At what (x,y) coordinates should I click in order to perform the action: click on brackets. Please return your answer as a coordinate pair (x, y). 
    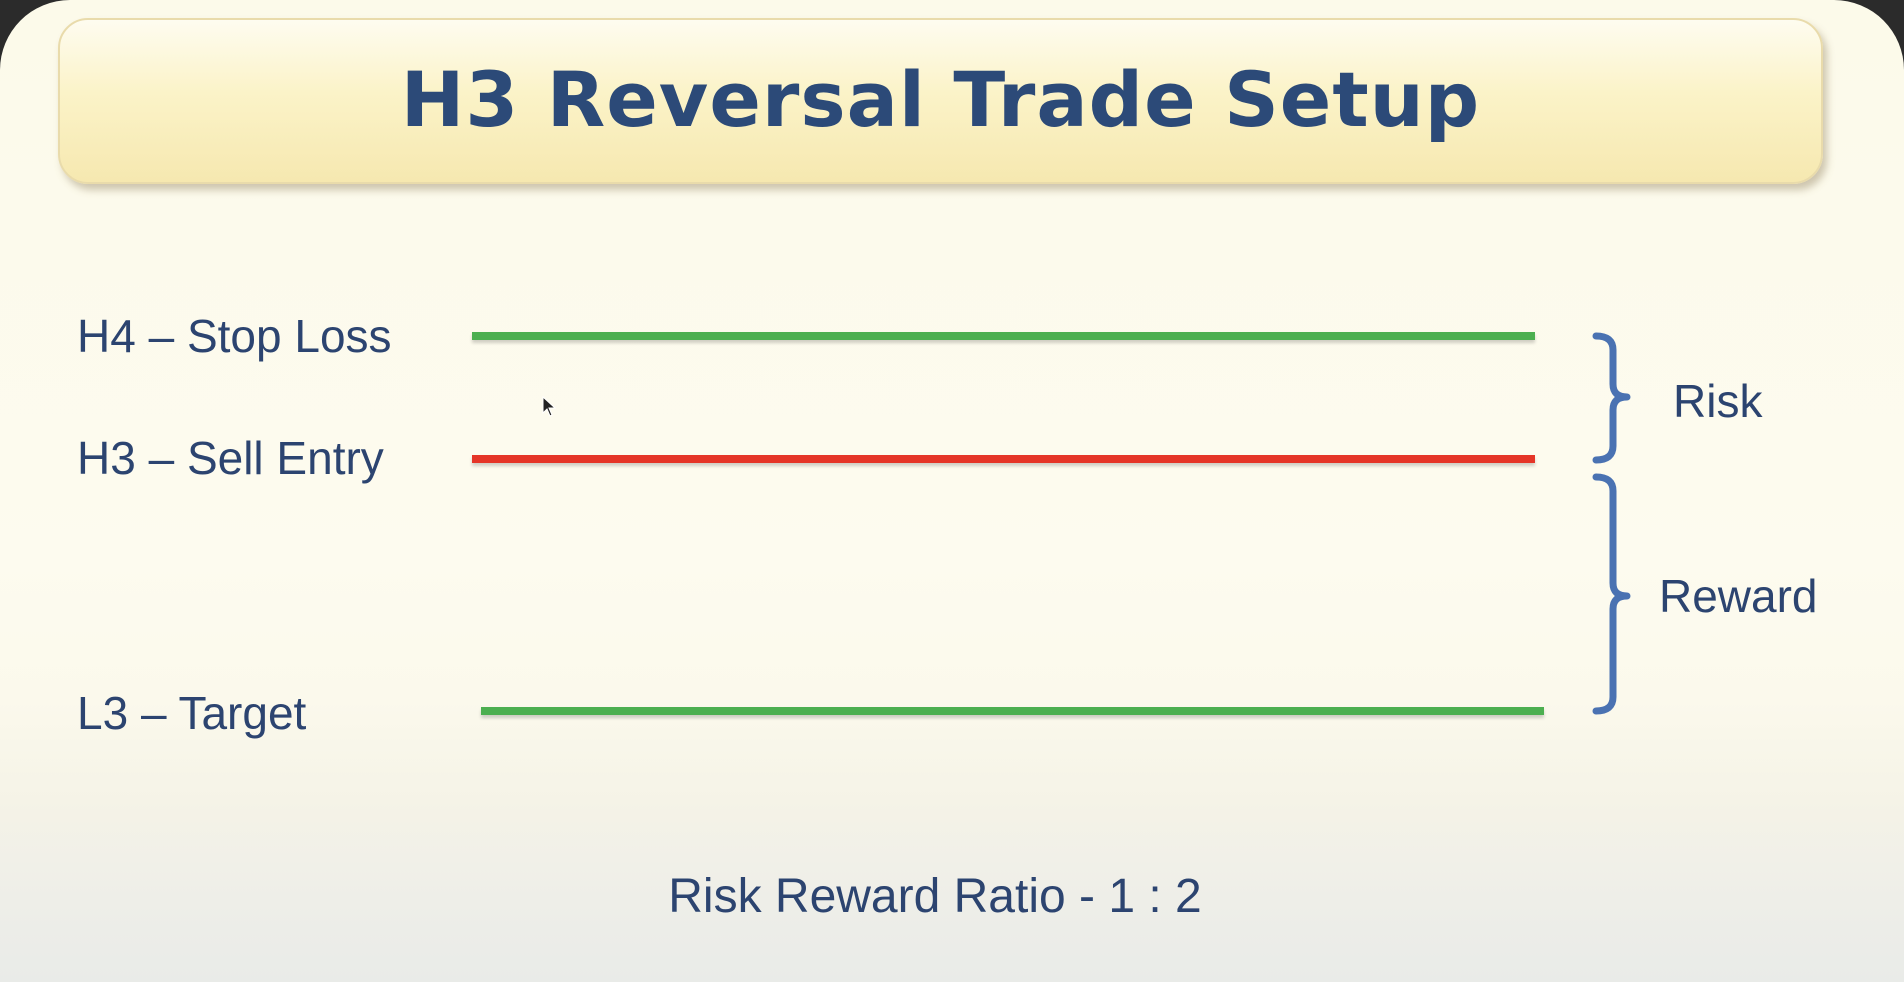
    Looking at the image, I should click on (1611, 523).